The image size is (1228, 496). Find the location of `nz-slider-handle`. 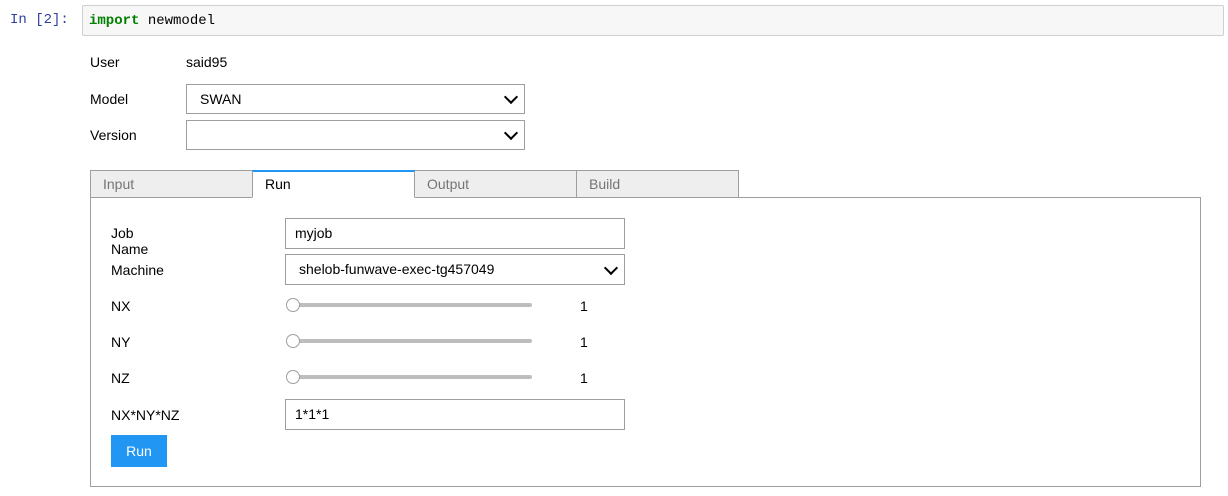

nz-slider-handle is located at coordinates (293, 377).